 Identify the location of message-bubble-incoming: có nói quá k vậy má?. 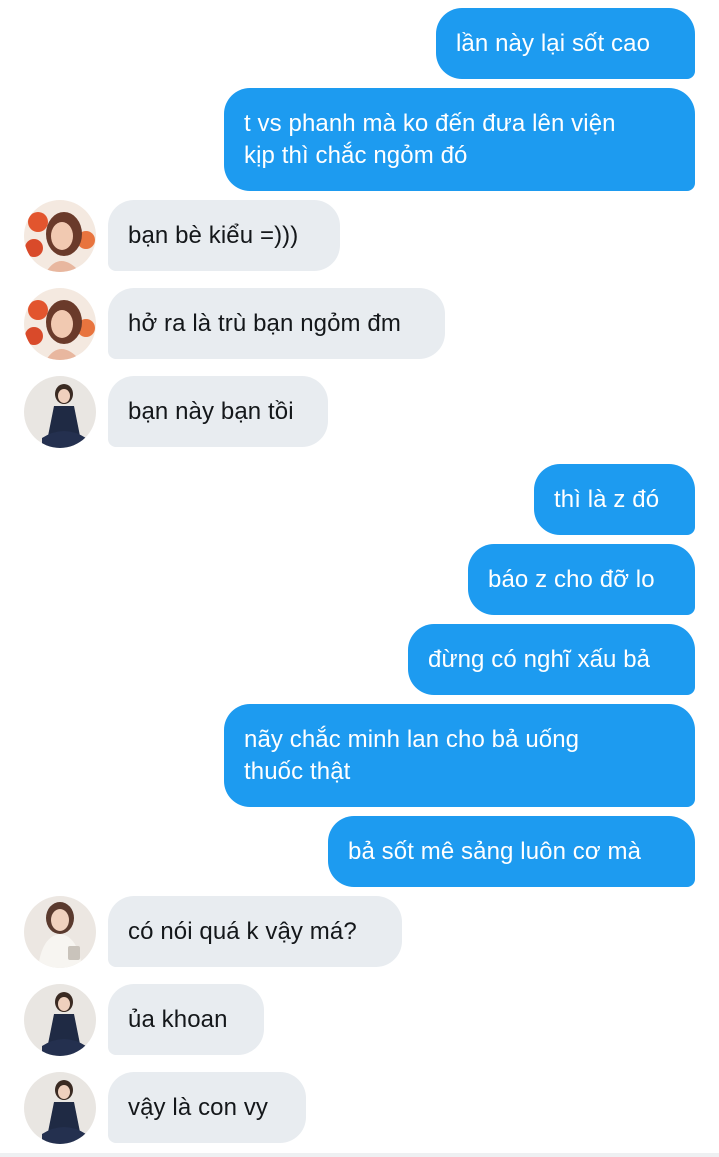
(255, 931).